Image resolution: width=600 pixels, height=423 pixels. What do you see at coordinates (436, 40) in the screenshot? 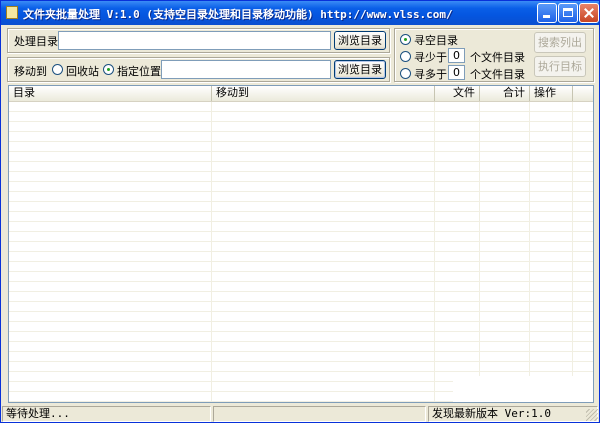
I see `radio-empty-dirs-label: 寻空目录` at bounding box center [436, 40].